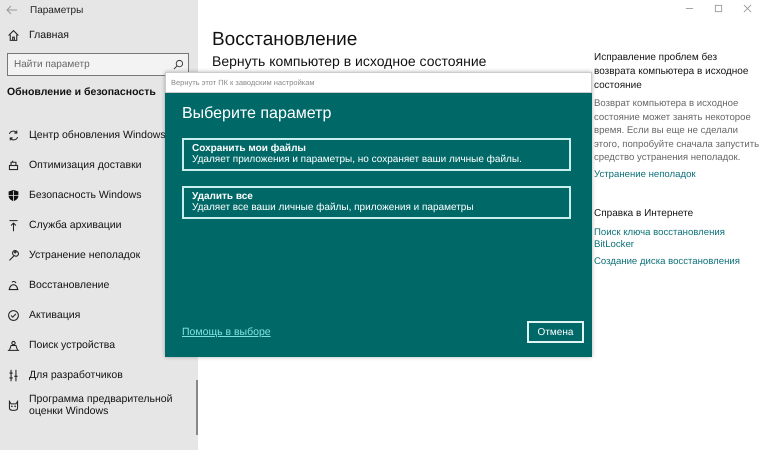 This screenshot has height=450, width=760. Describe the element at coordinates (69, 285) in the screenshot. I see `nav-item: Восстановление` at that location.